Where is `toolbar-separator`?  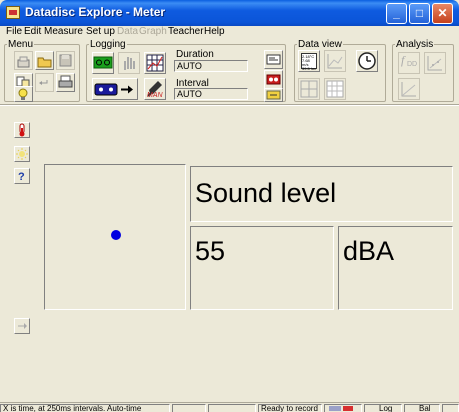
toolbar-separator is located at coordinates (229, 105).